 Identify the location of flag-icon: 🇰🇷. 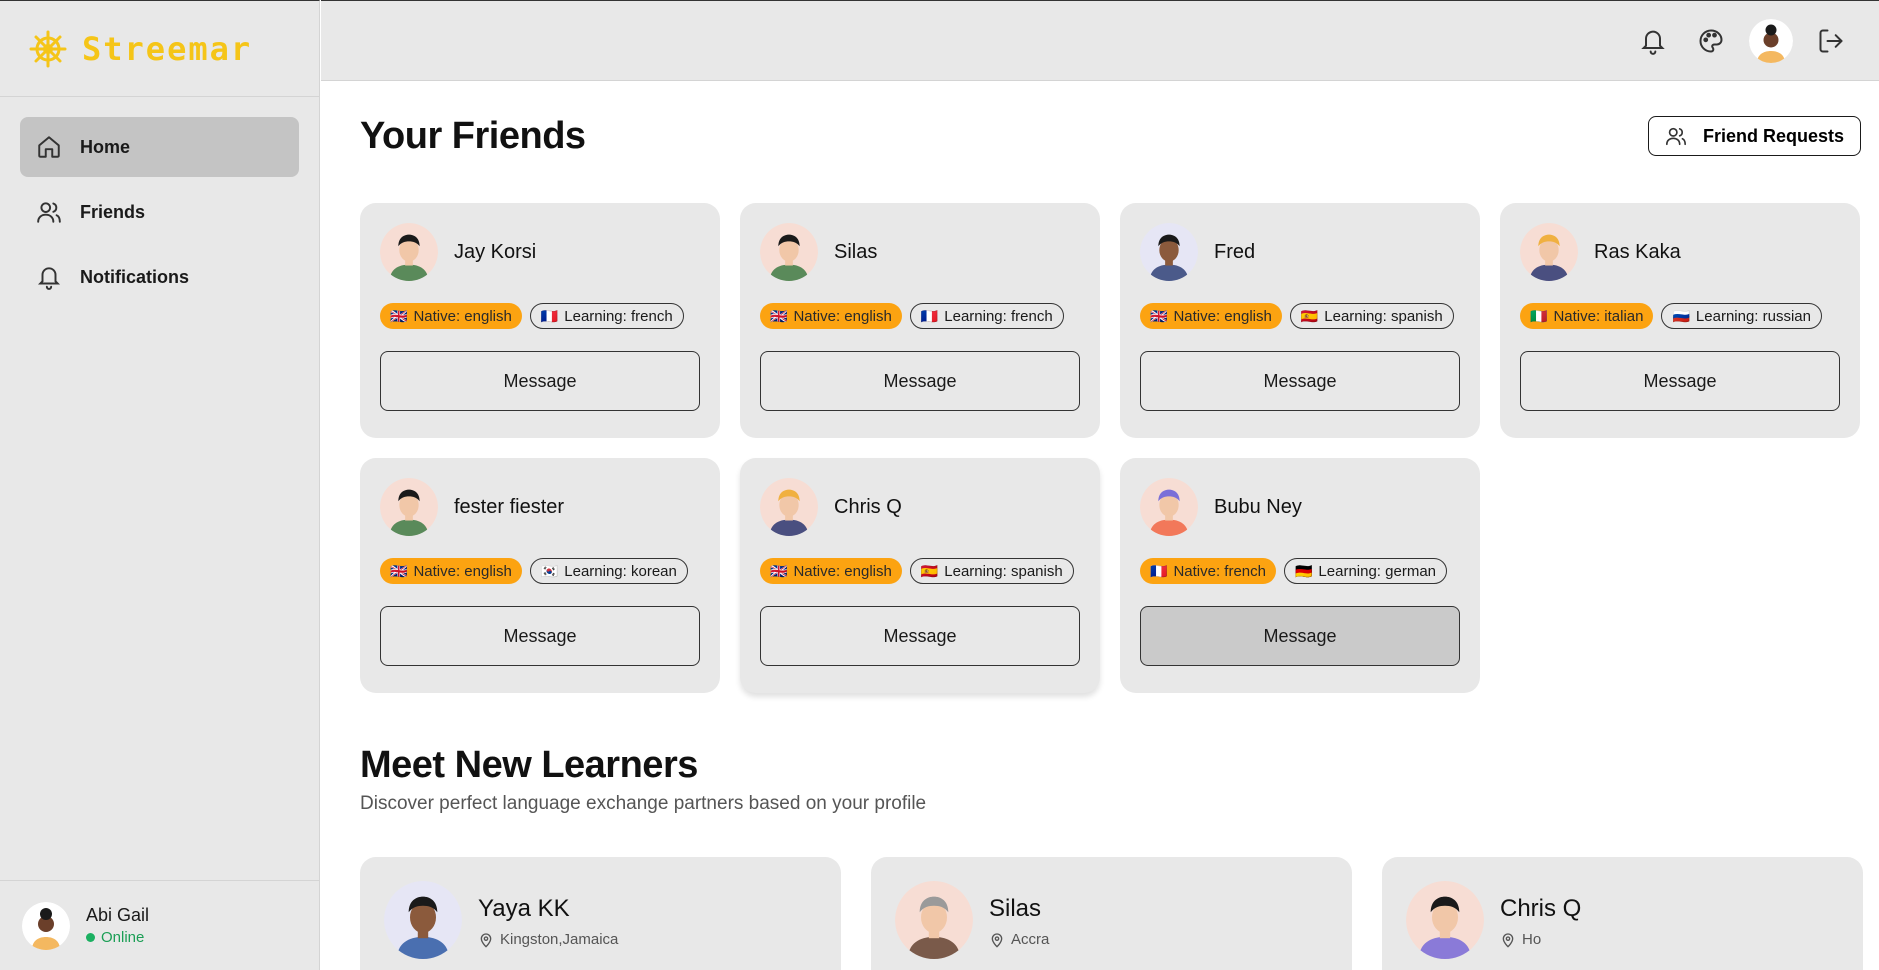
(549, 570).